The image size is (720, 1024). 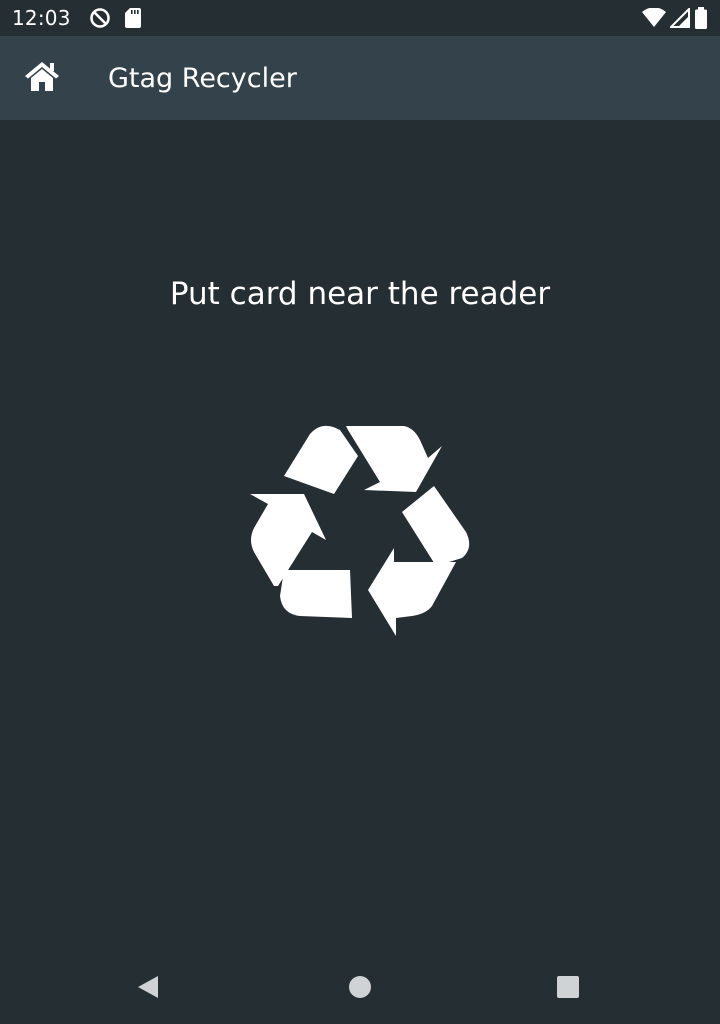 I want to click on recents-square-icon, so click(x=568, y=989).